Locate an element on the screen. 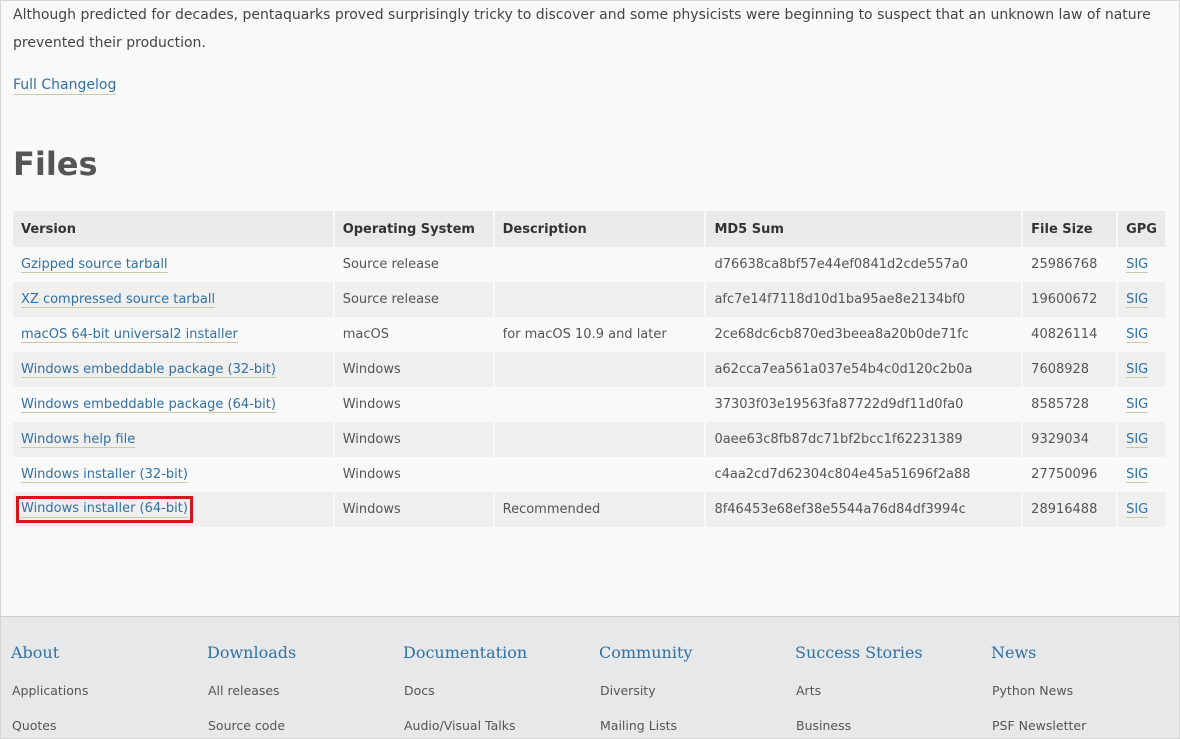  footer-heading-downloads: Downloads is located at coordinates (251, 652).